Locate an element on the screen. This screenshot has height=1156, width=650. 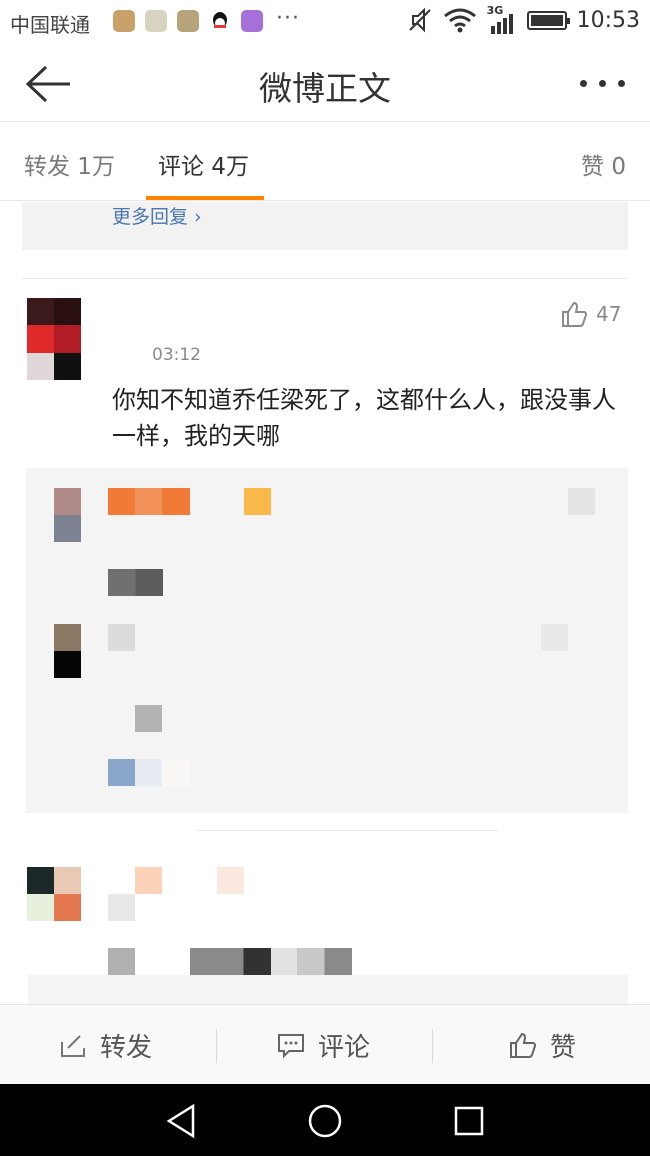
title-bar: 微博正文 is located at coordinates (325, 84).